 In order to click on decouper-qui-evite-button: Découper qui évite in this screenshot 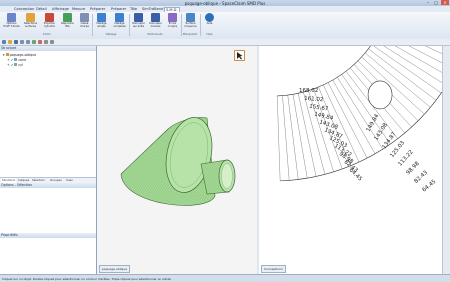, I will do `click(138, 22)`.